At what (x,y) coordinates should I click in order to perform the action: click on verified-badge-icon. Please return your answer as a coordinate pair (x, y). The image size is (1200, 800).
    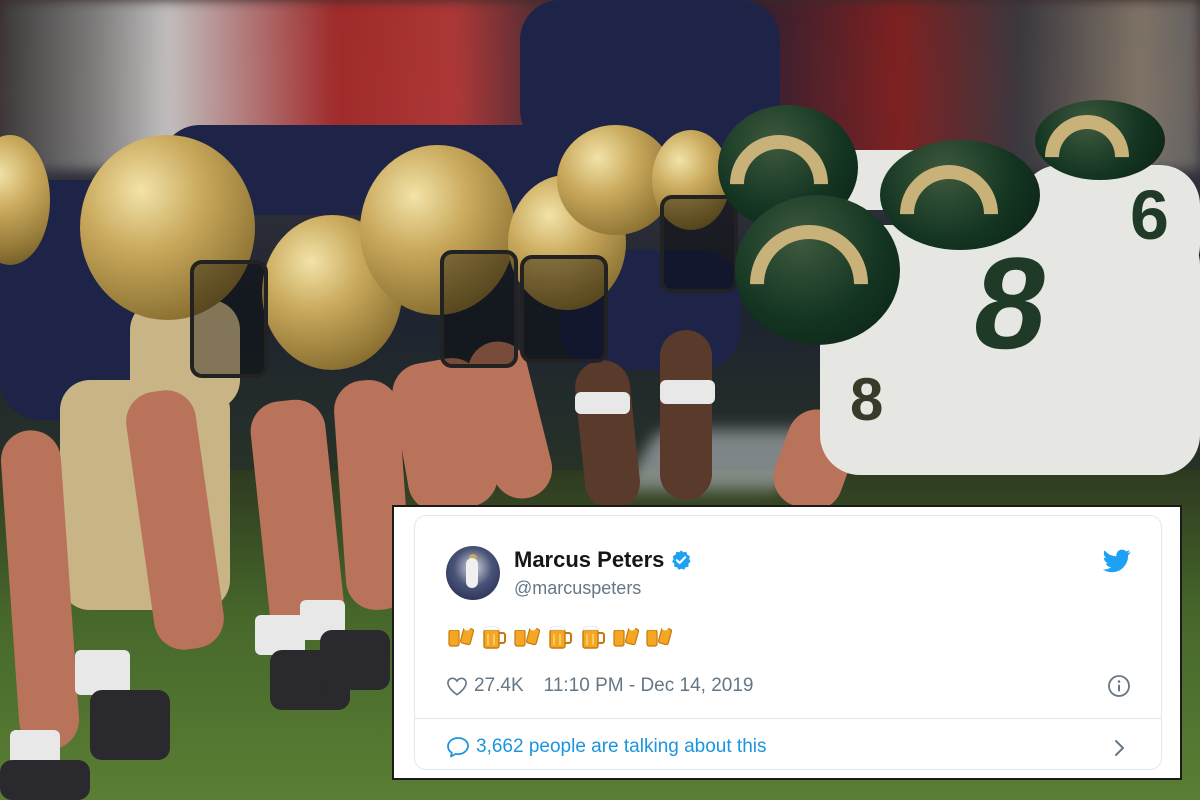
    Looking at the image, I should click on (682, 560).